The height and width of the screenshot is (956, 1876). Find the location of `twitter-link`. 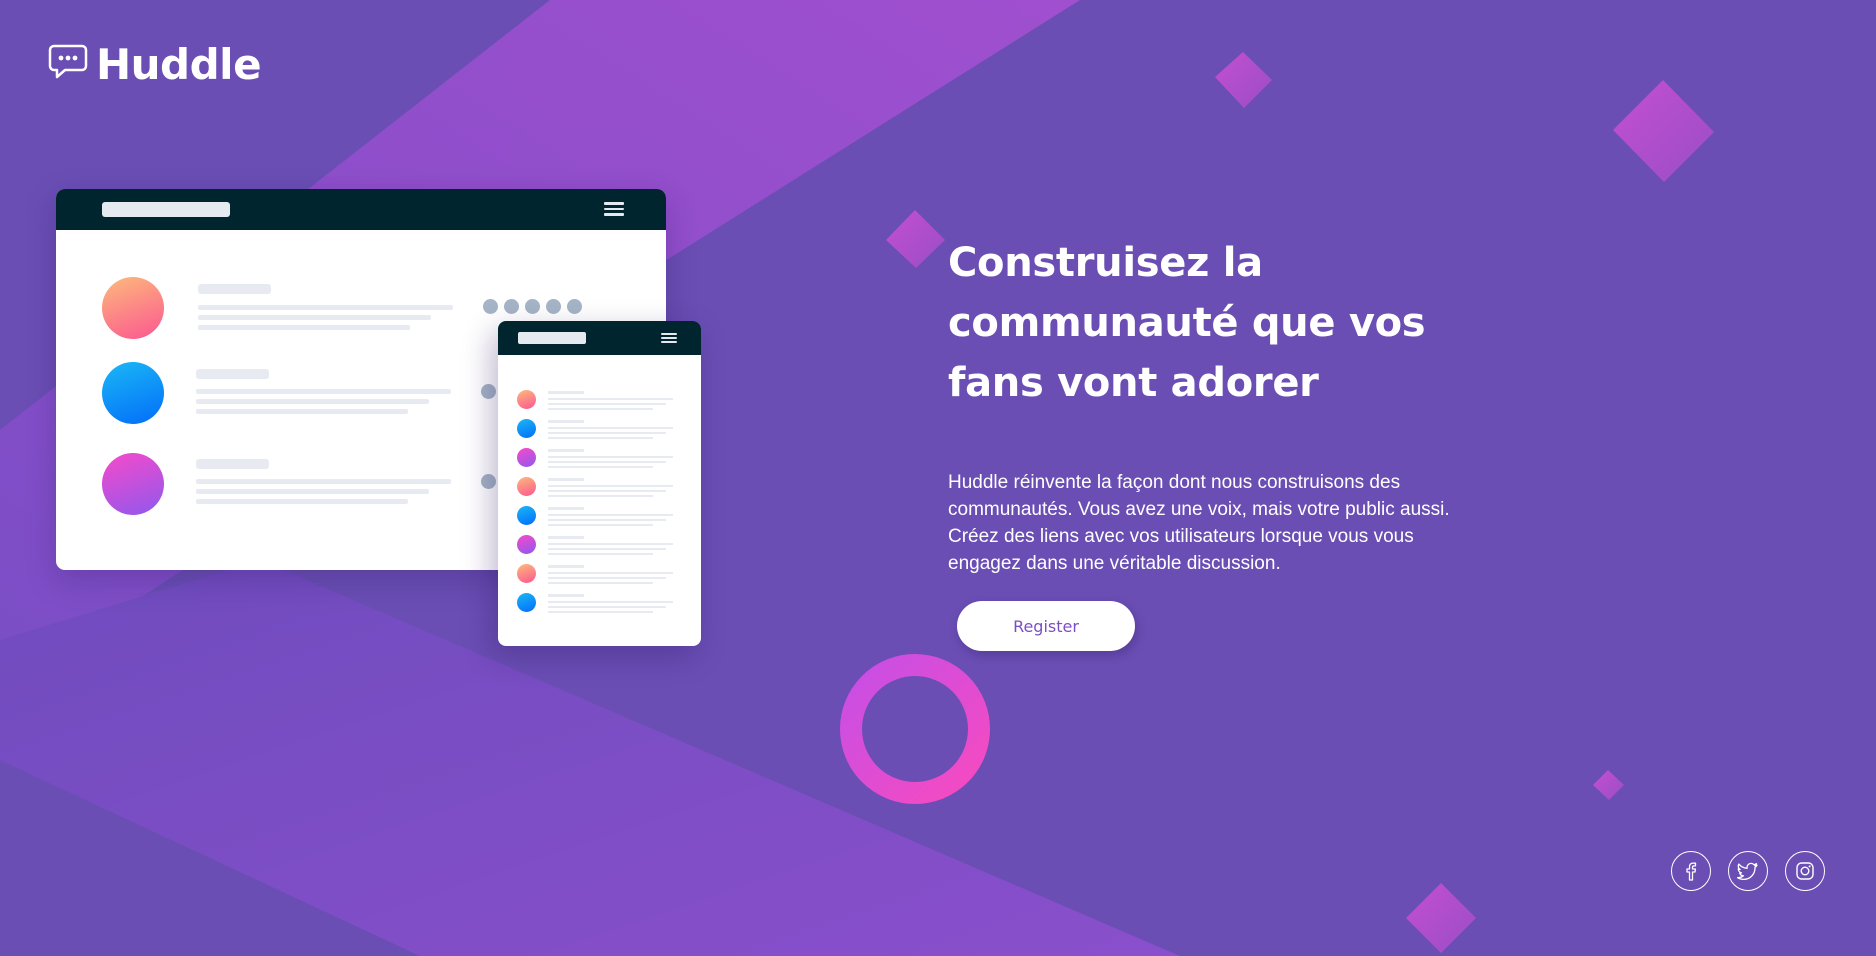

twitter-link is located at coordinates (1748, 871).